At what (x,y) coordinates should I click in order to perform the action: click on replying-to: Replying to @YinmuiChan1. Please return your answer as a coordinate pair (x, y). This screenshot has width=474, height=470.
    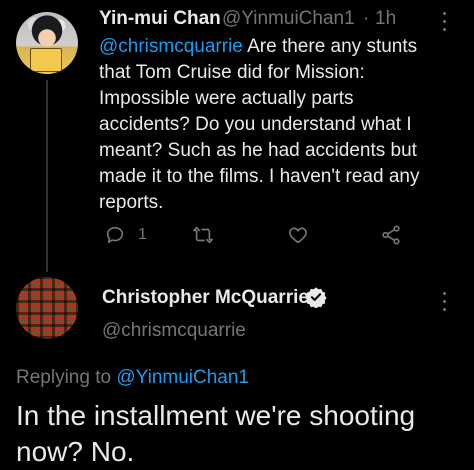
    Looking at the image, I should click on (132, 378).